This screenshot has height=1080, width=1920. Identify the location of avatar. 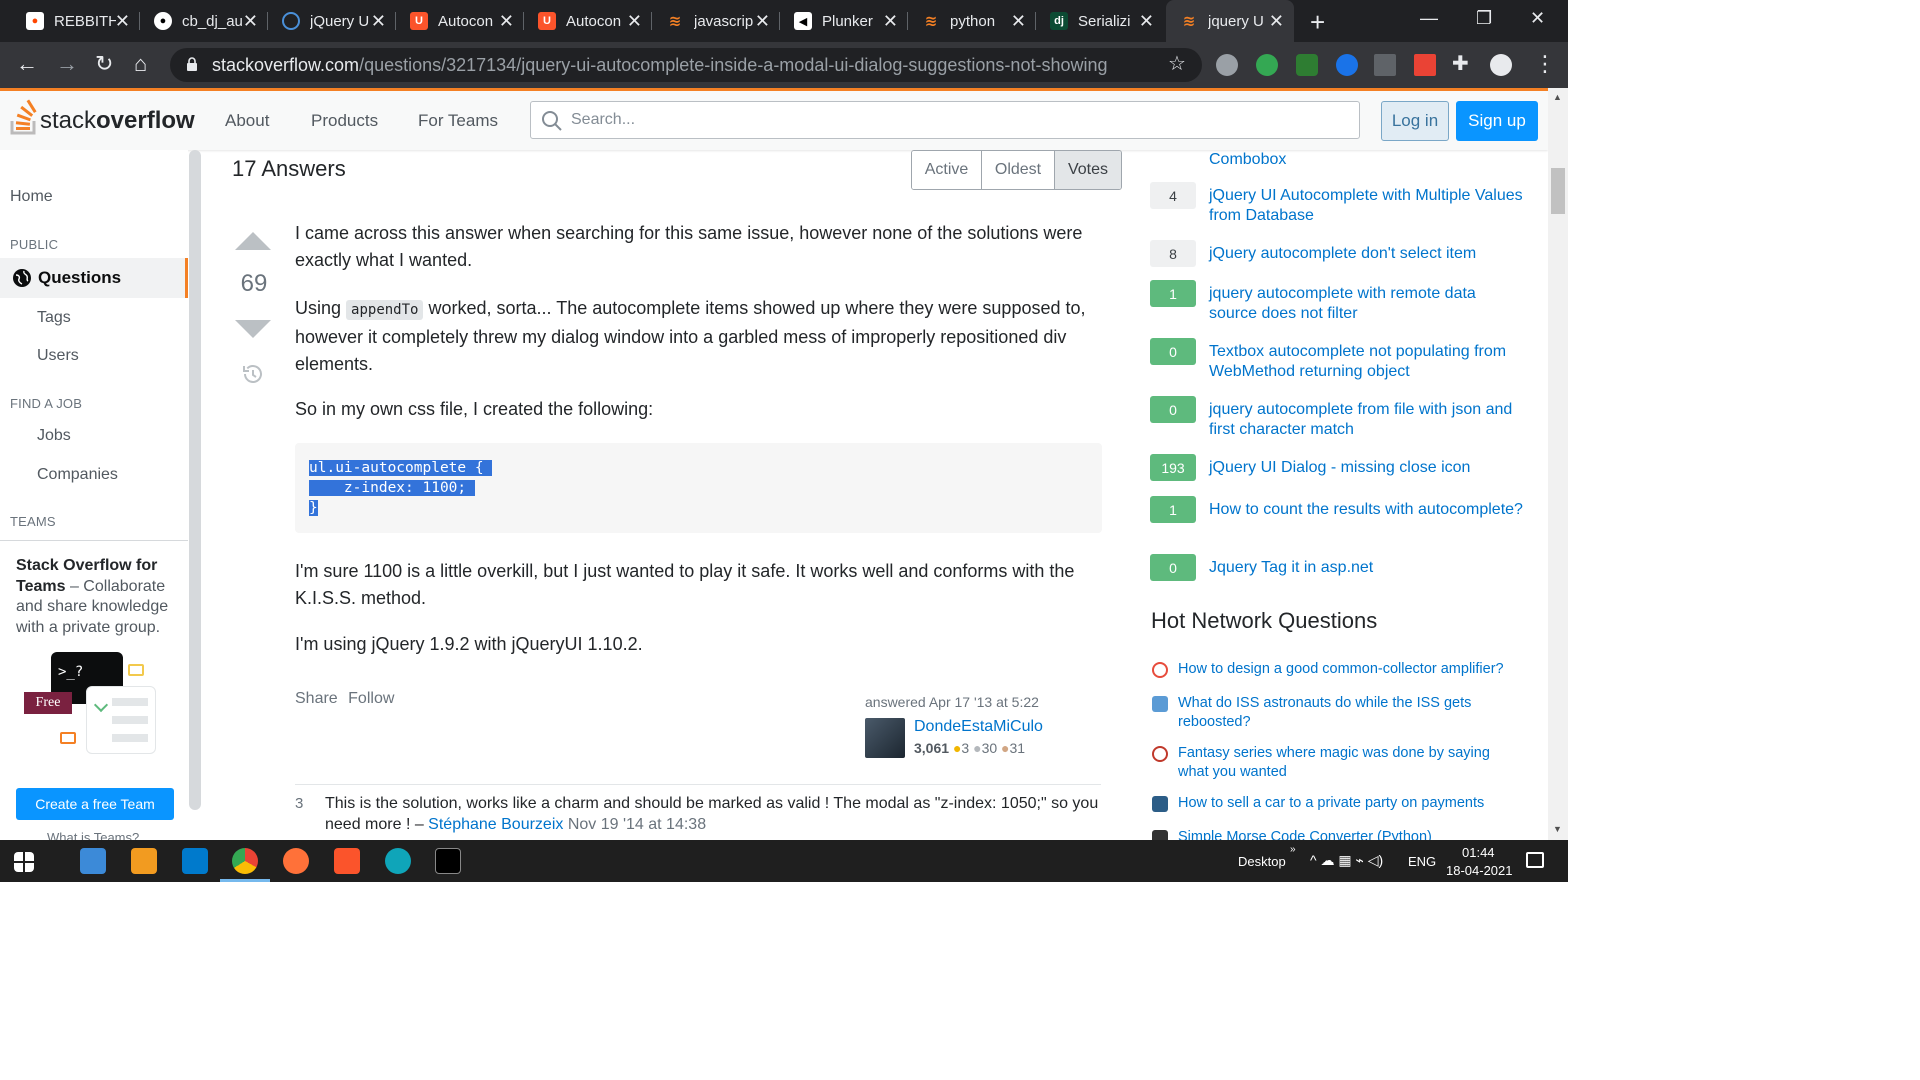
(885, 738).